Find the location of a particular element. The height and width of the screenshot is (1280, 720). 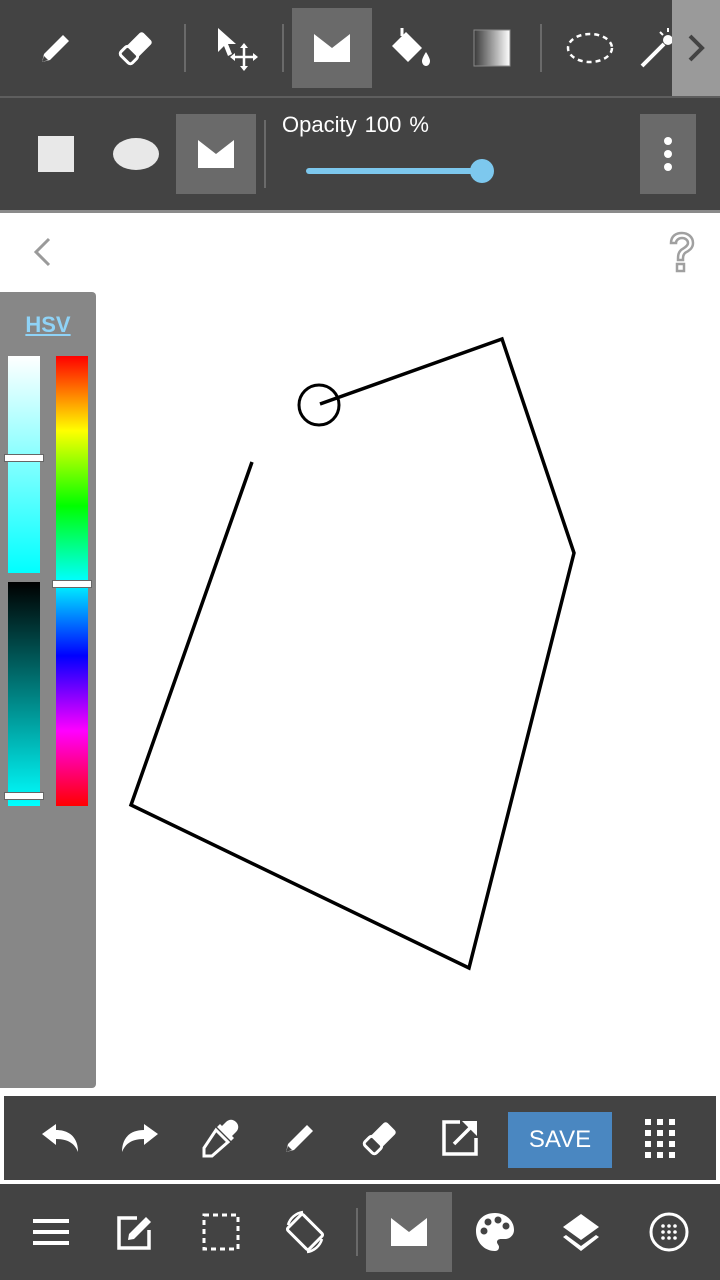

move-icon is located at coordinates (238, 49).